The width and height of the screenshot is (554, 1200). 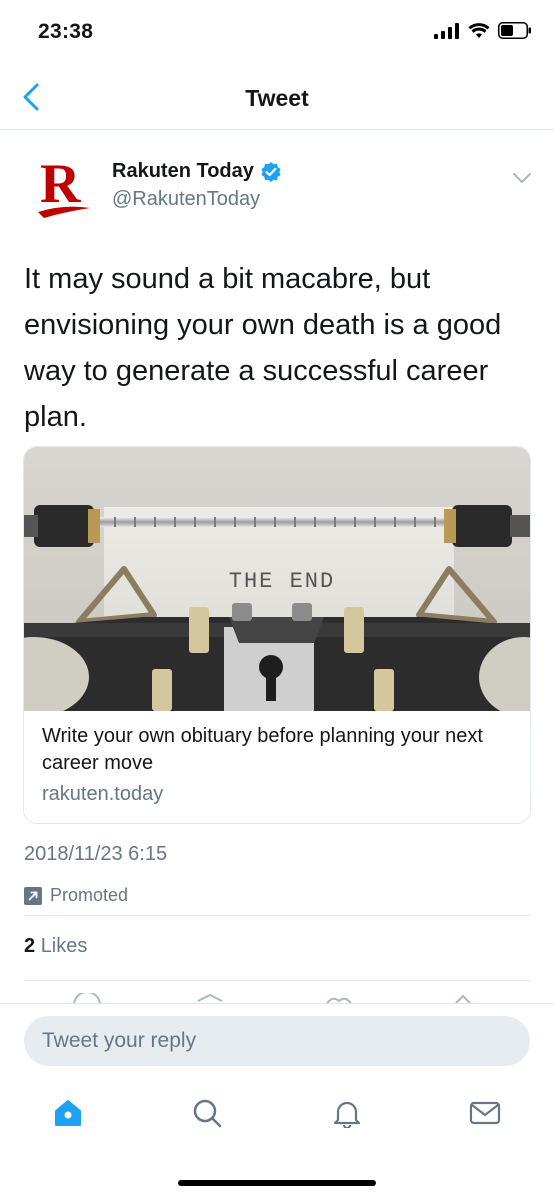 What do you see at coordinates (60, 184) in the screenshot?
I see `svg-text: R` at bounding box center [60, 184].